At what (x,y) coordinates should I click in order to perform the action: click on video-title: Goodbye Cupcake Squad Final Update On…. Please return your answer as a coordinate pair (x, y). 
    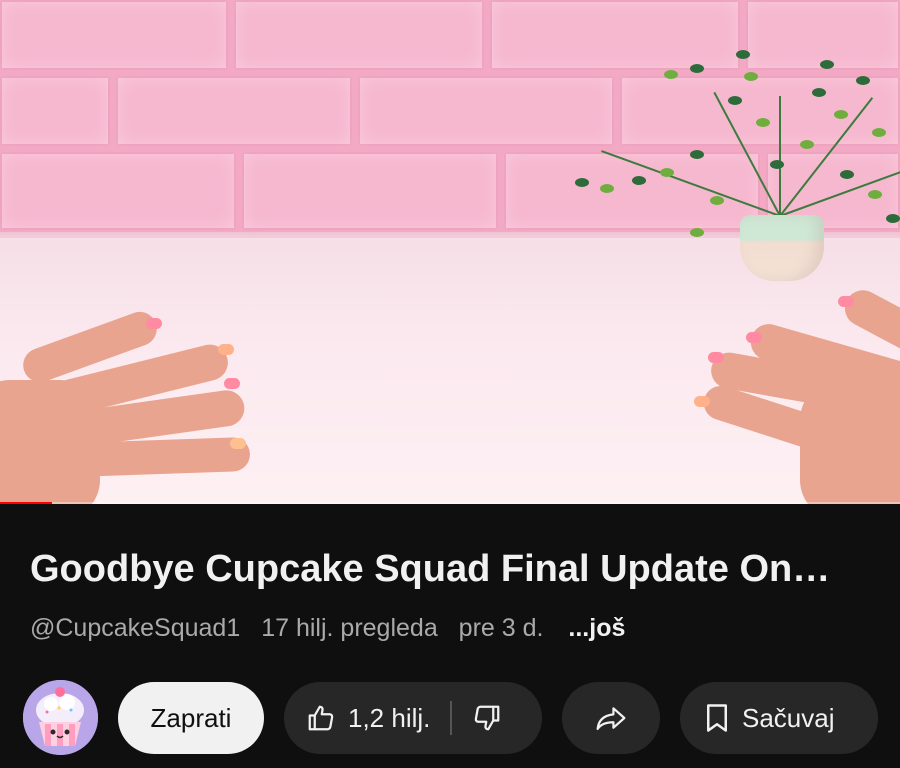
    Looking at the image, I should click on (452, 569).